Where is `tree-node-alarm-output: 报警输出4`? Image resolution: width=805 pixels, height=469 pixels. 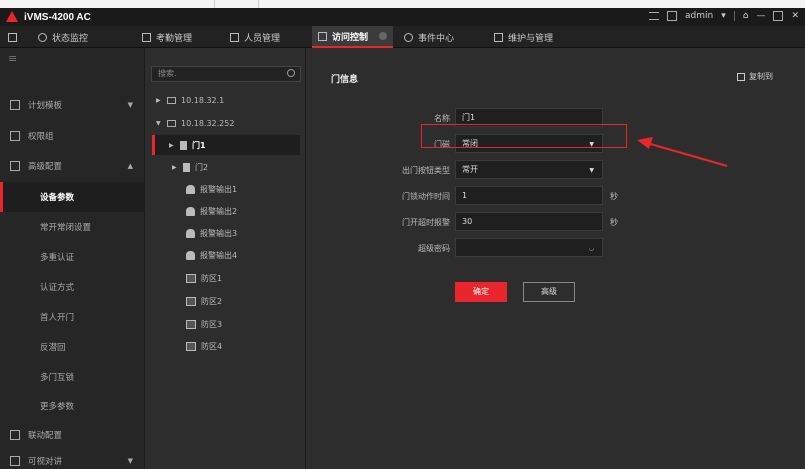
tree-node-alarm-output: 报警输出4 is located at coordinates (211, 255).